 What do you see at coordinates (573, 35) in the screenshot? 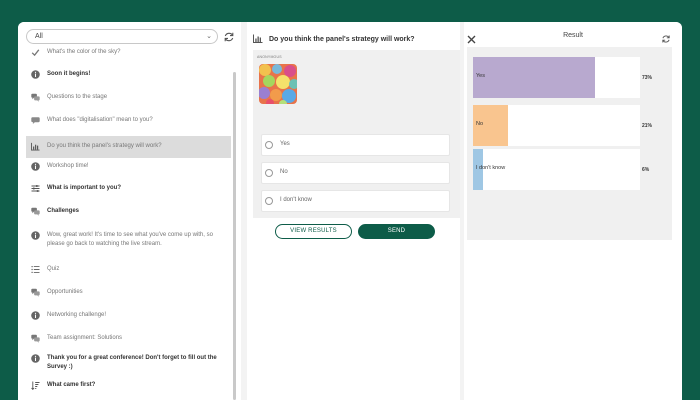
I see `result-title: Result` at bounding box center [573, 35].